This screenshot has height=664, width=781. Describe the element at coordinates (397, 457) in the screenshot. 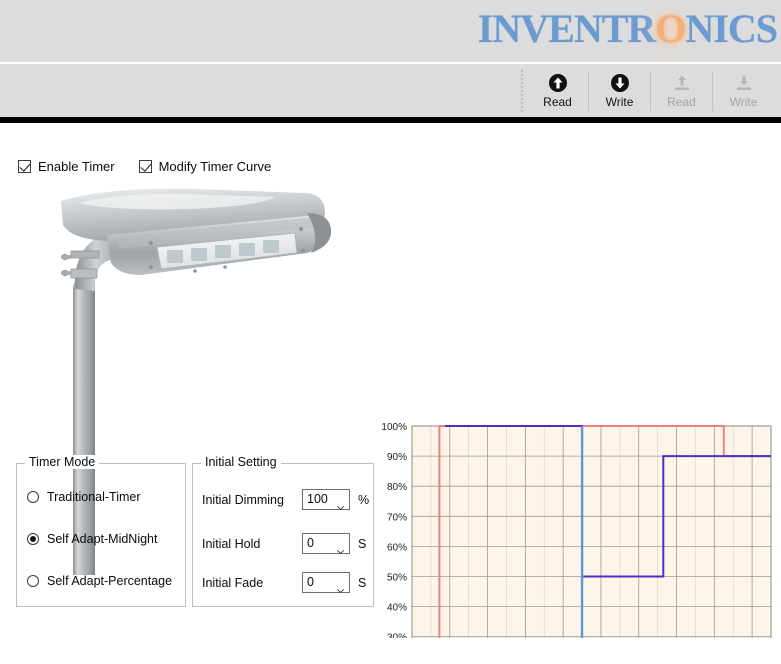

I see `chart-y-tick-label: 90%` at that location.